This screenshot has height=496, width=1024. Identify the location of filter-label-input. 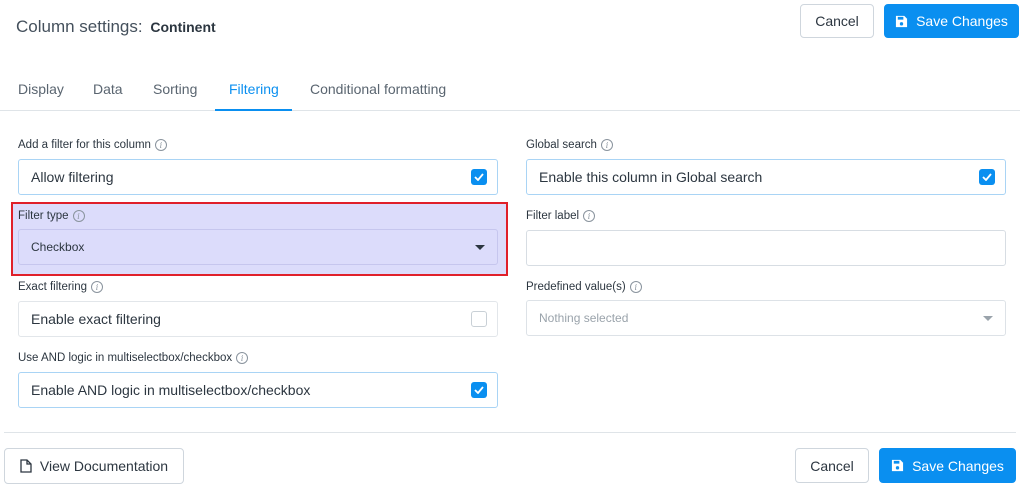
(766, 248).